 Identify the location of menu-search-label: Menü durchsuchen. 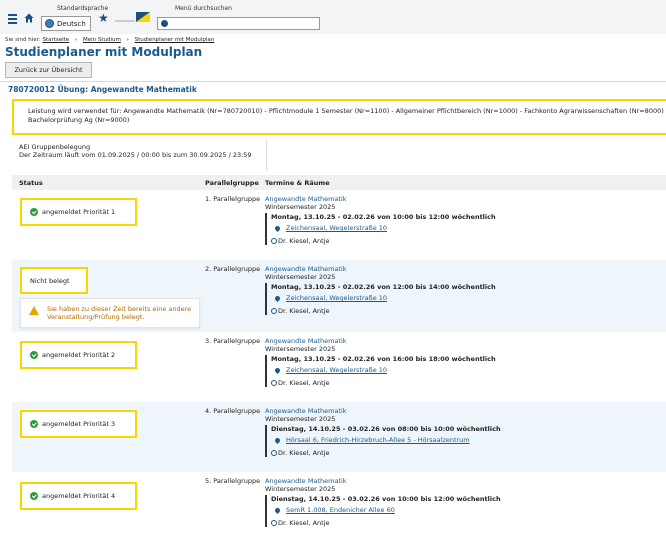
(203, 8).